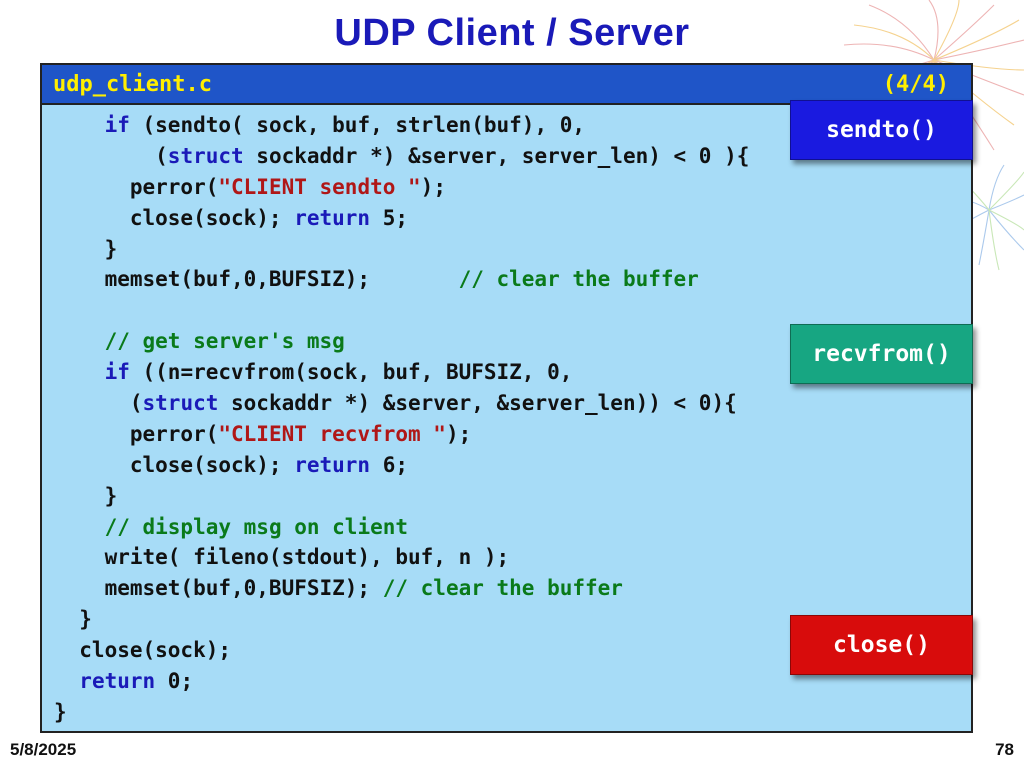  I want to click on code-text: write( fileno(stdout), buf, n );, so click(282, 557).